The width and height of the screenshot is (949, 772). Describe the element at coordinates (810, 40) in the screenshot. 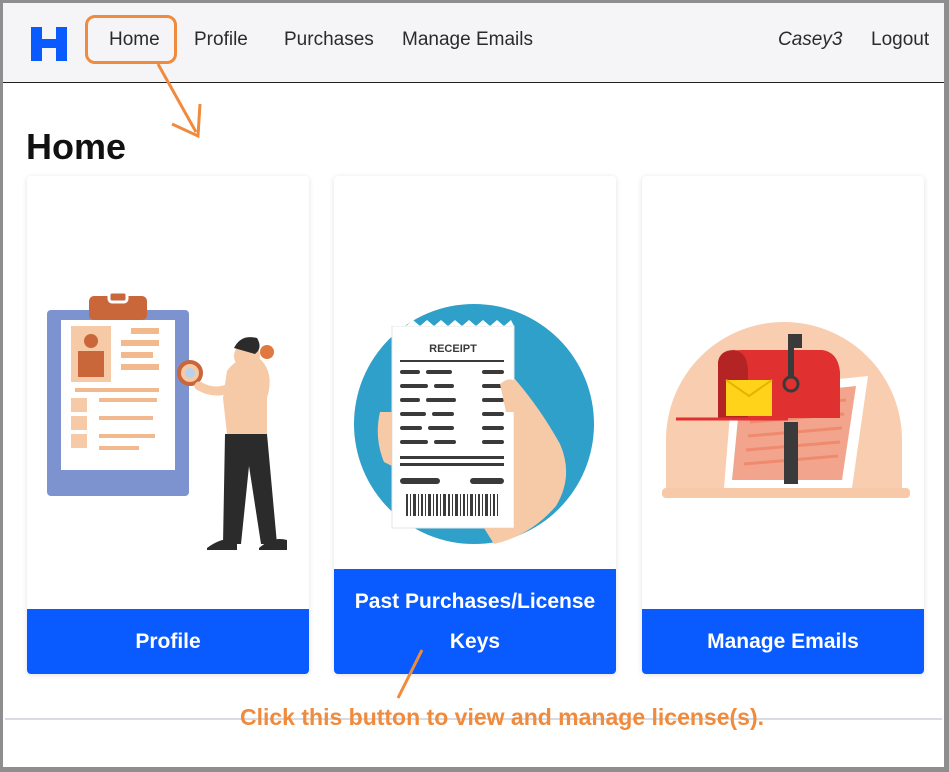

I see `username-label: Casey3` at that location.